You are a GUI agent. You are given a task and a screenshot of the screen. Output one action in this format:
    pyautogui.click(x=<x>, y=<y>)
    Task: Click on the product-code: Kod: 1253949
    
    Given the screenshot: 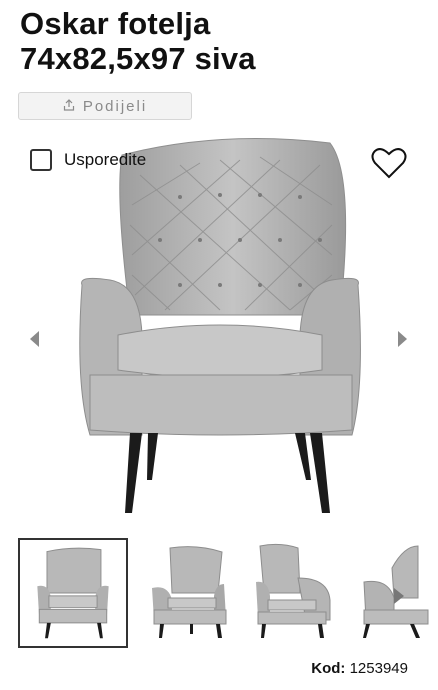 What is the action you would take?
    pyautogui.click(x=359, y=668)
    